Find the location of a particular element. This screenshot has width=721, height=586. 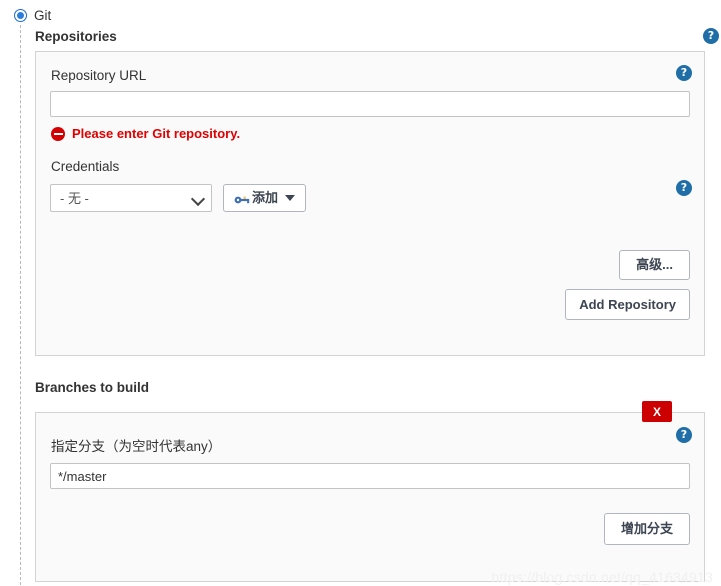

add-repository-button: Add Repository is located at coordinates (627, 304).